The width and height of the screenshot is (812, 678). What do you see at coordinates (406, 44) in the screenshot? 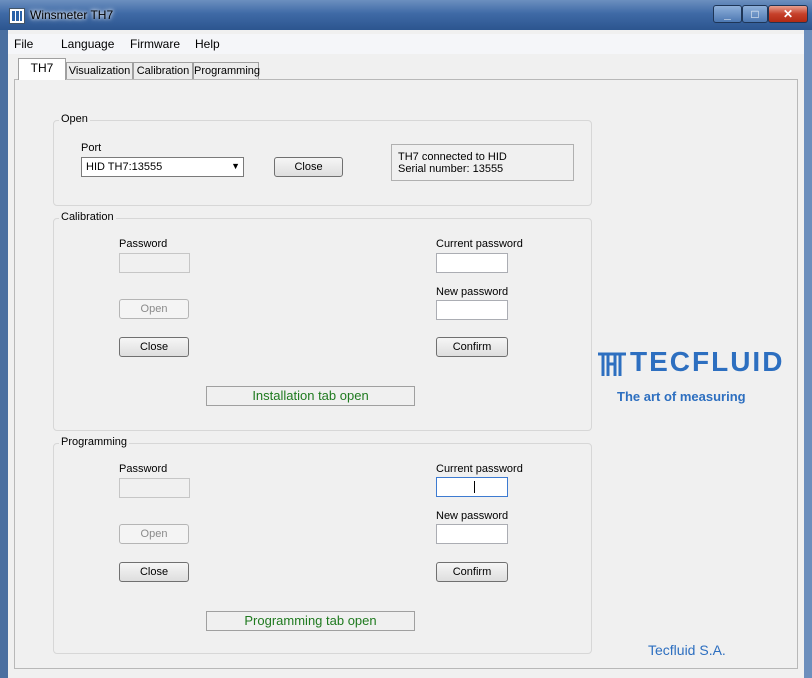
I see `menu-bar` at bounding box center [406, 44].